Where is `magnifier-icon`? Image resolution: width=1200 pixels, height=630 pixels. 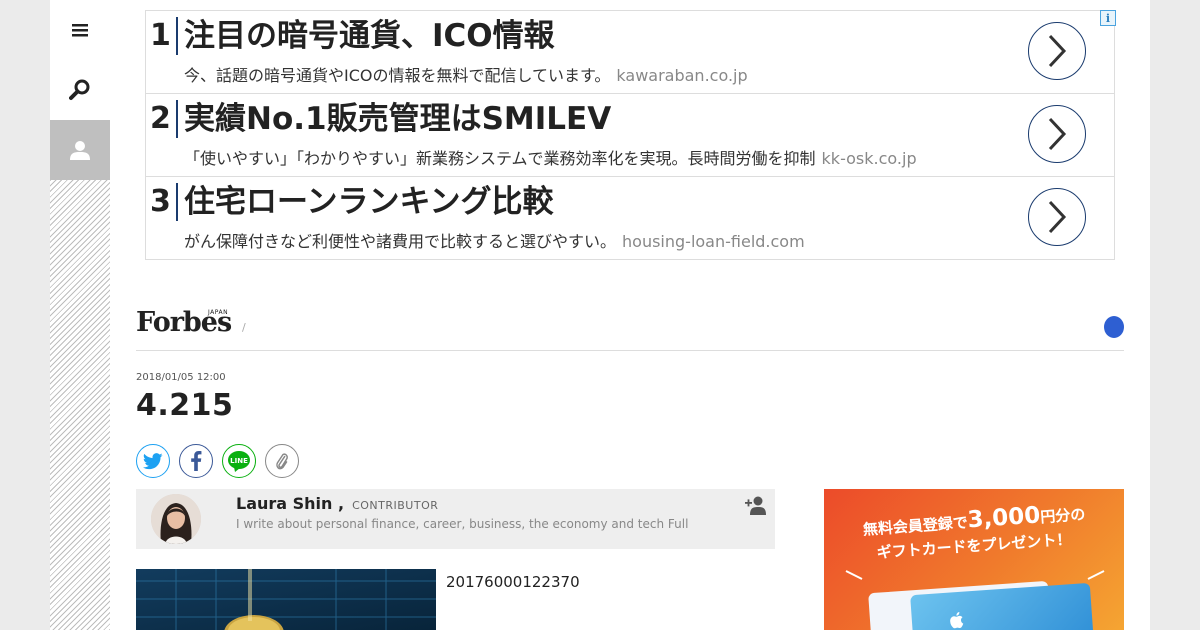
magnifier-icon is located at coordinates (79, 89).